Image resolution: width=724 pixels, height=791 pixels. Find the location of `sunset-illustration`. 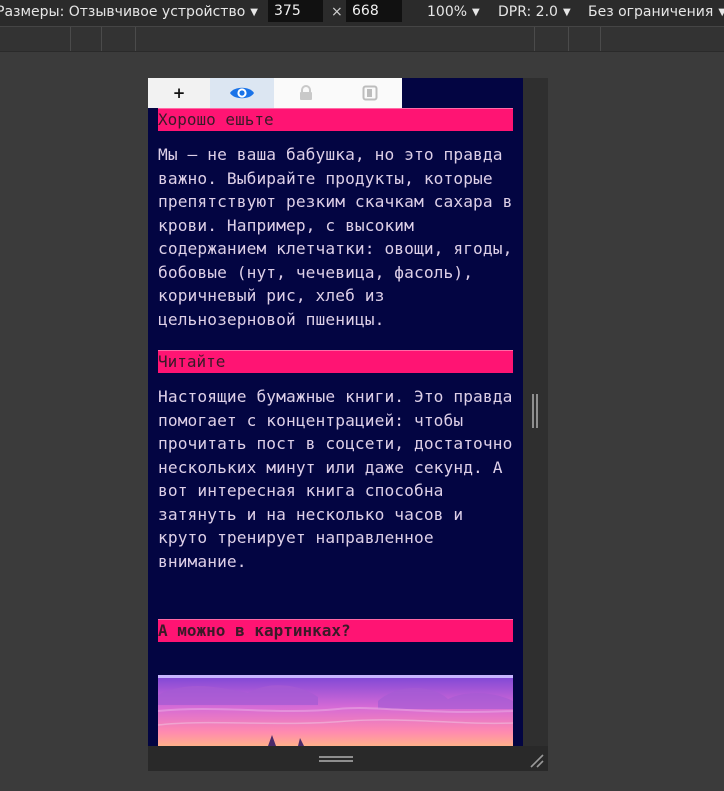

sunset-illustration is located at coordinates (335, 710).